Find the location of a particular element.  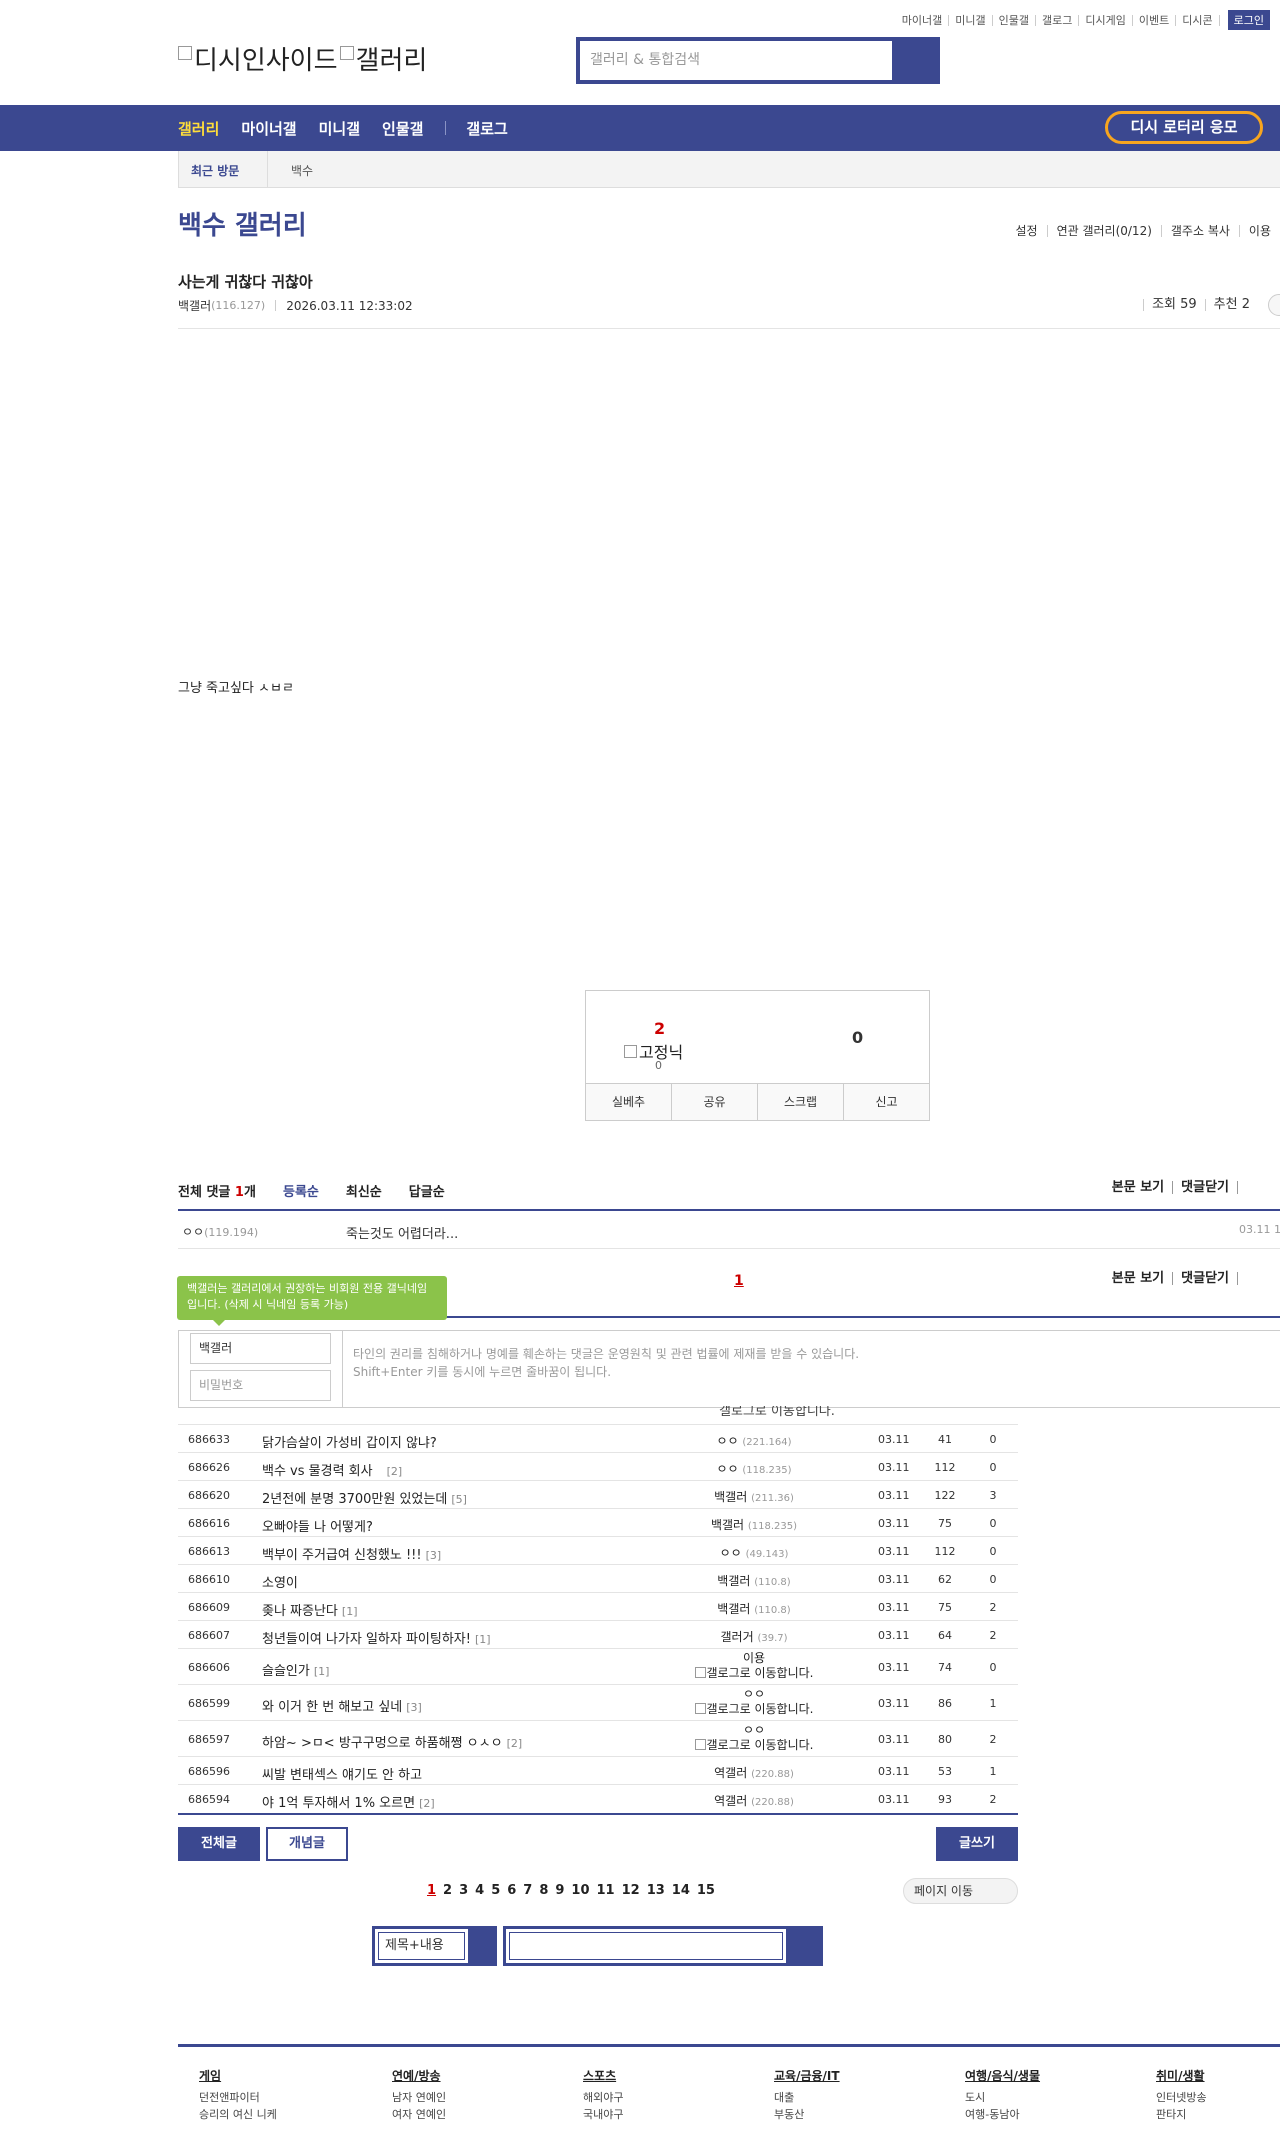

util-dcgame: 디시게임 is located at coordinates (1106, 20).